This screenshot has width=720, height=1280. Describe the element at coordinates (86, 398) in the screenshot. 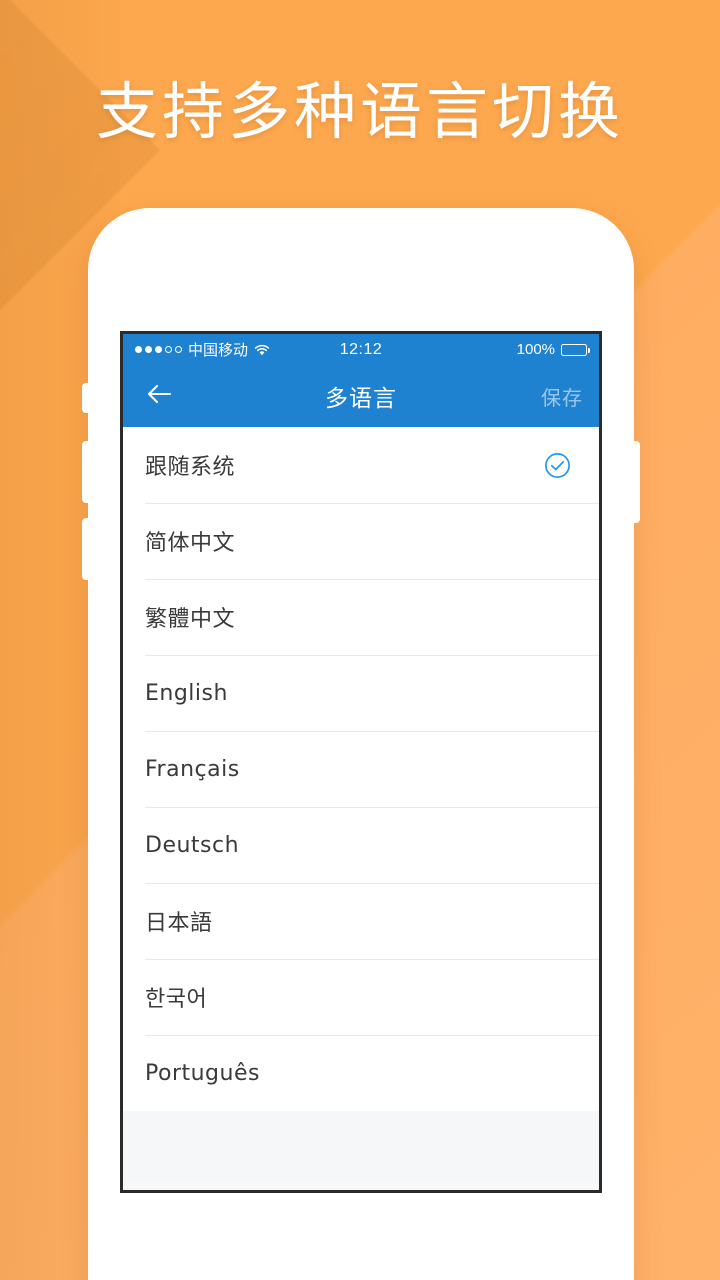

I see `silent-switch-button` at that location.